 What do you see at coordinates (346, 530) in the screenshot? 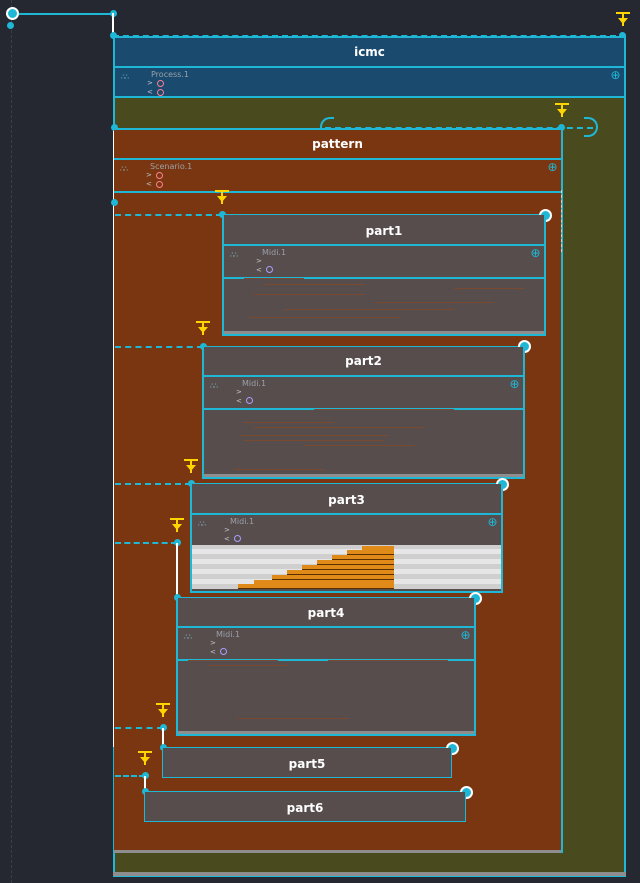
I see `part3-process-slot: ∴∴ Midi.1 > < ⊕` at bounding box center [346, 530].